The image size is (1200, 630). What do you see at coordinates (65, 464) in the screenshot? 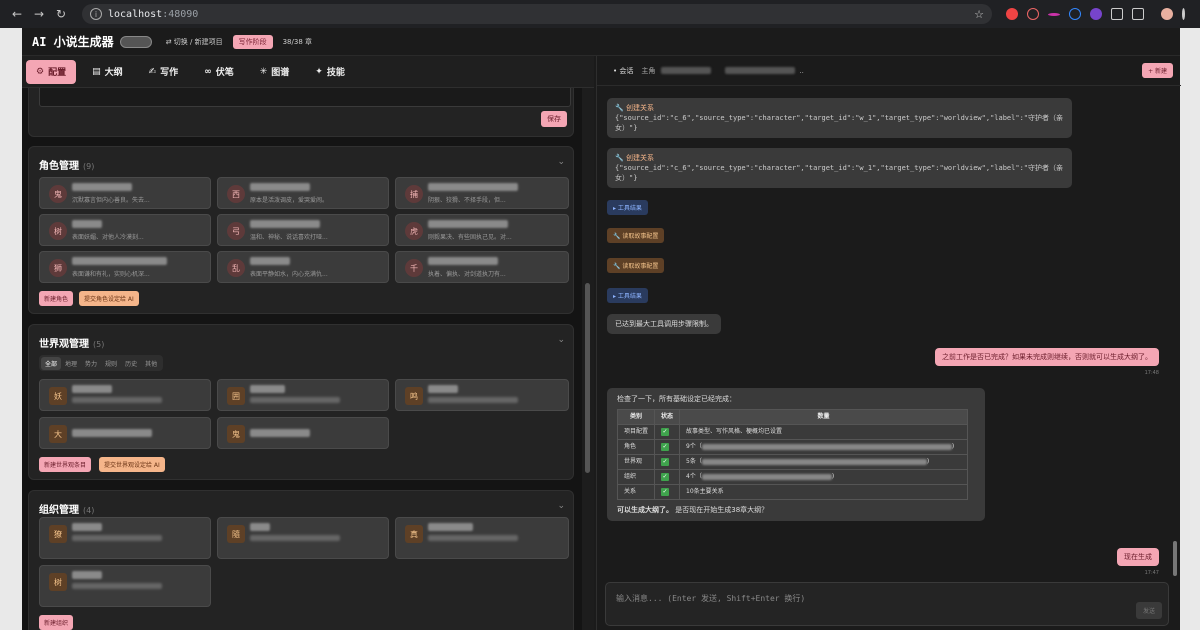
I see `new-worldview-button: 新建世界观条目` at bounding box center [65, 464].